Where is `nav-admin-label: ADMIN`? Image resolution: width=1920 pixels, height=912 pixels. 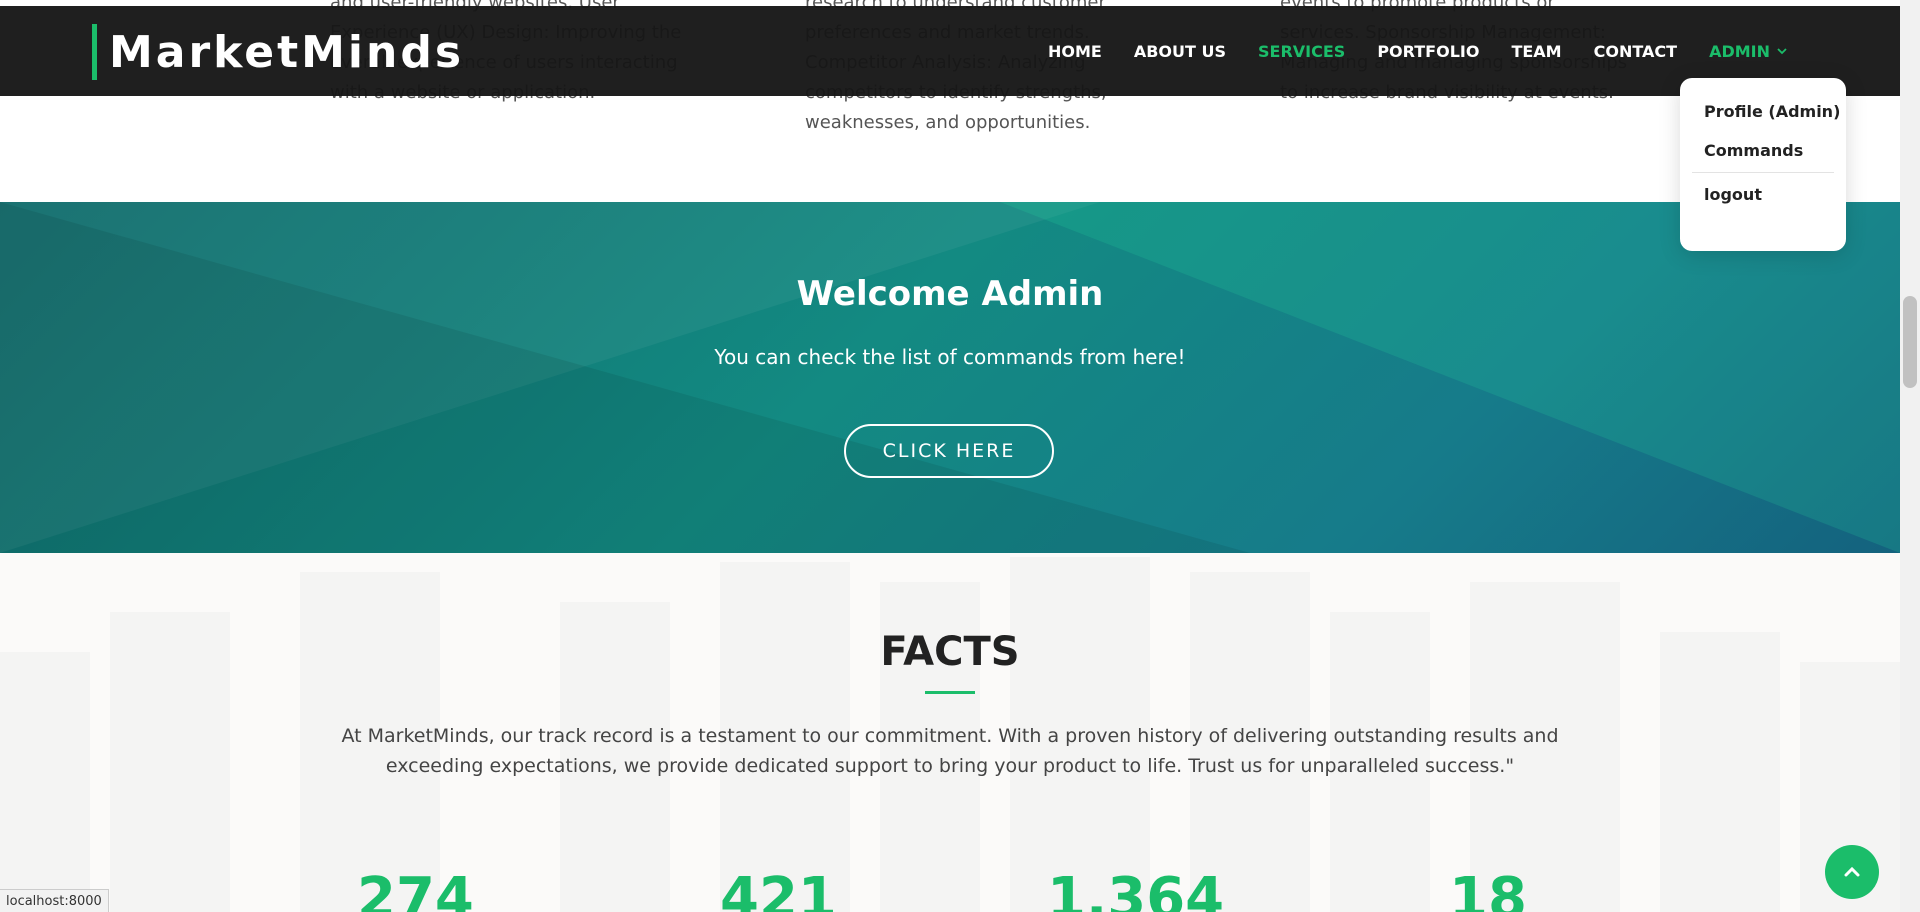 nav-admin-label: ADMIN is located at coordinates (1739, 51).